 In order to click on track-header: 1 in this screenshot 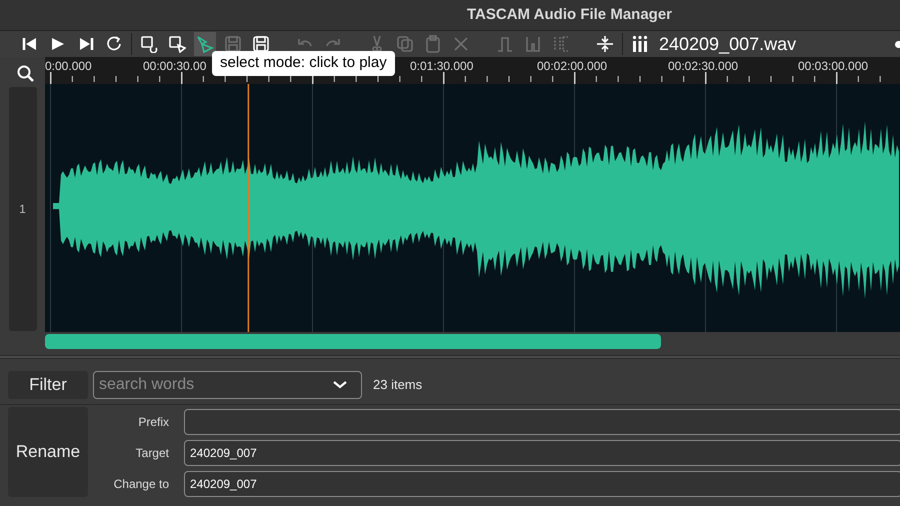, I will do `click(22, 209)`.